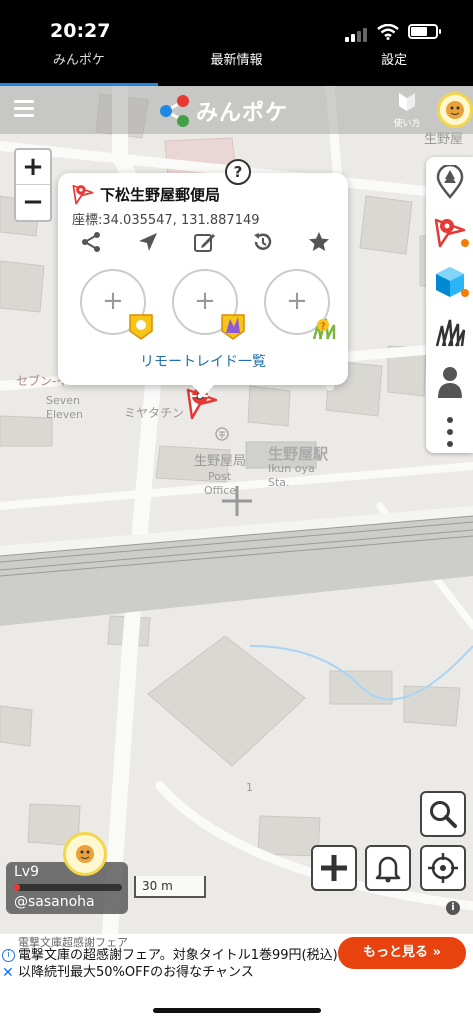 This screenshot has width=473, height=1024. I want to click on favorite-star-icon, so click(319, 242).